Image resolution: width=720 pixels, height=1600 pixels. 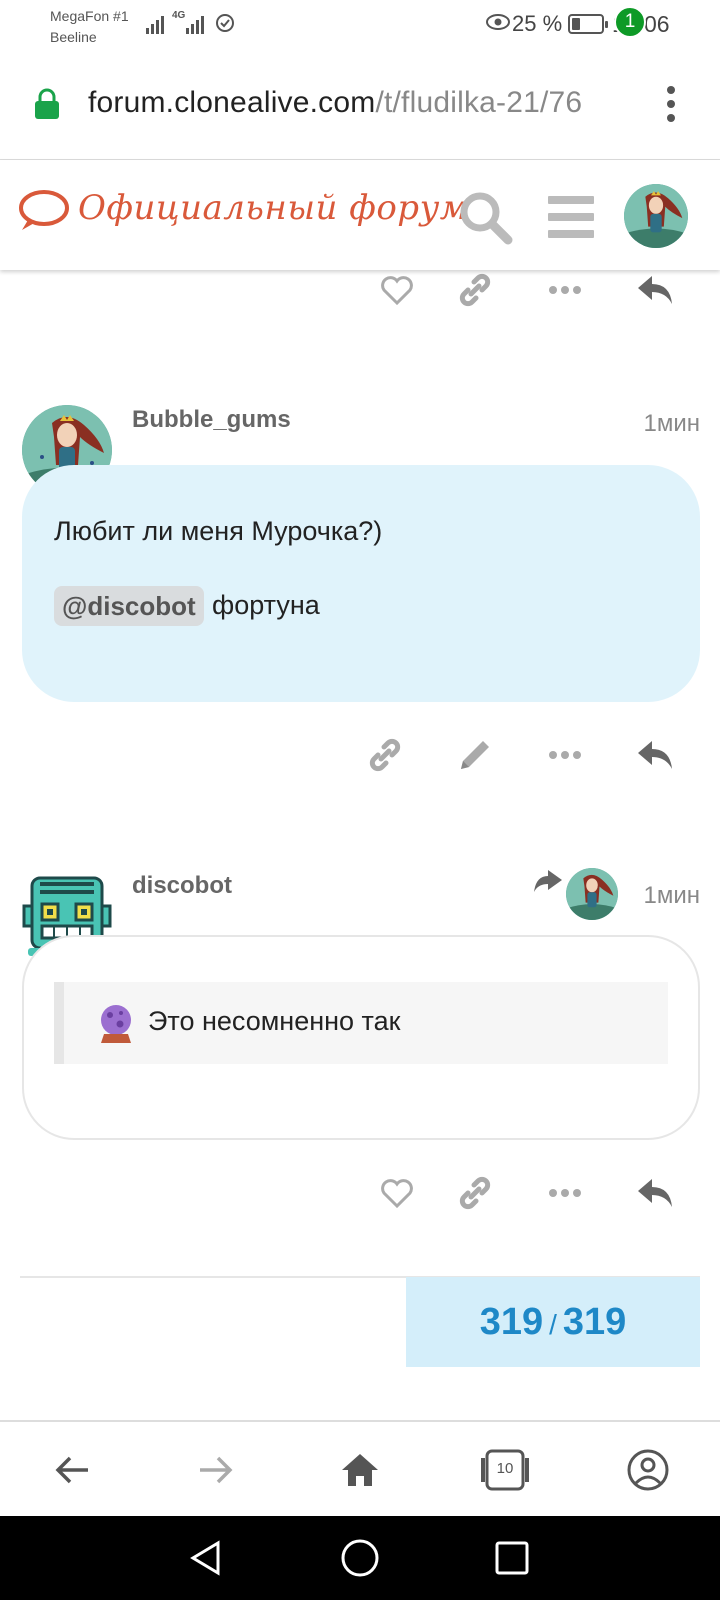 What do you see at coordinates (73, 37) in the screenshot?
I see `carrier-2: Beeline` at bounding box center [73, 37].